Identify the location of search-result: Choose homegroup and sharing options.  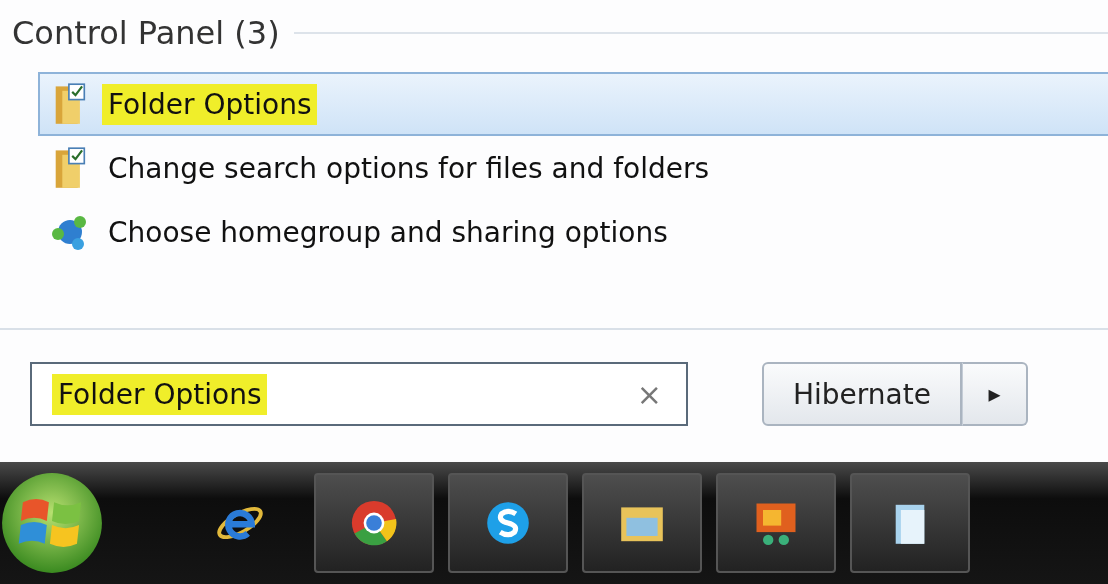
(573, 232).